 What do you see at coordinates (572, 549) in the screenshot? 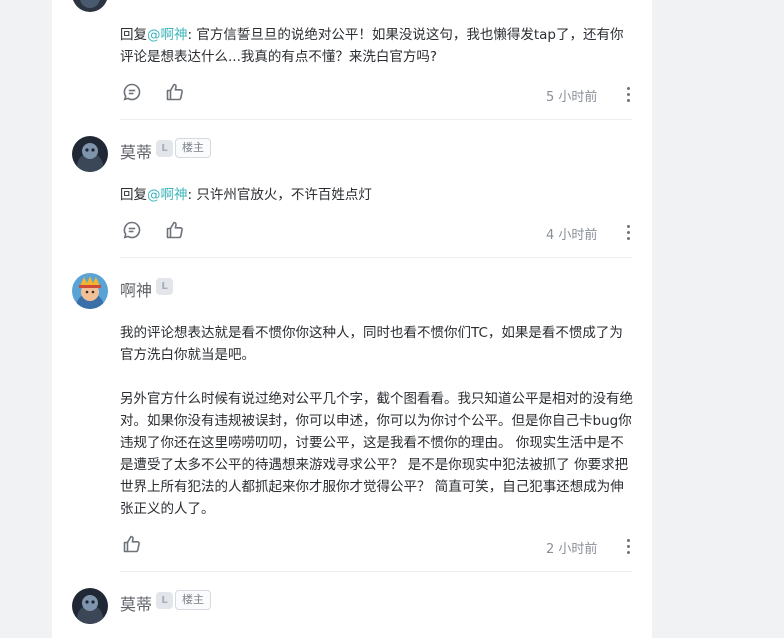
I see `timestamp: 2 小时前` at bounding box center [572, 549].